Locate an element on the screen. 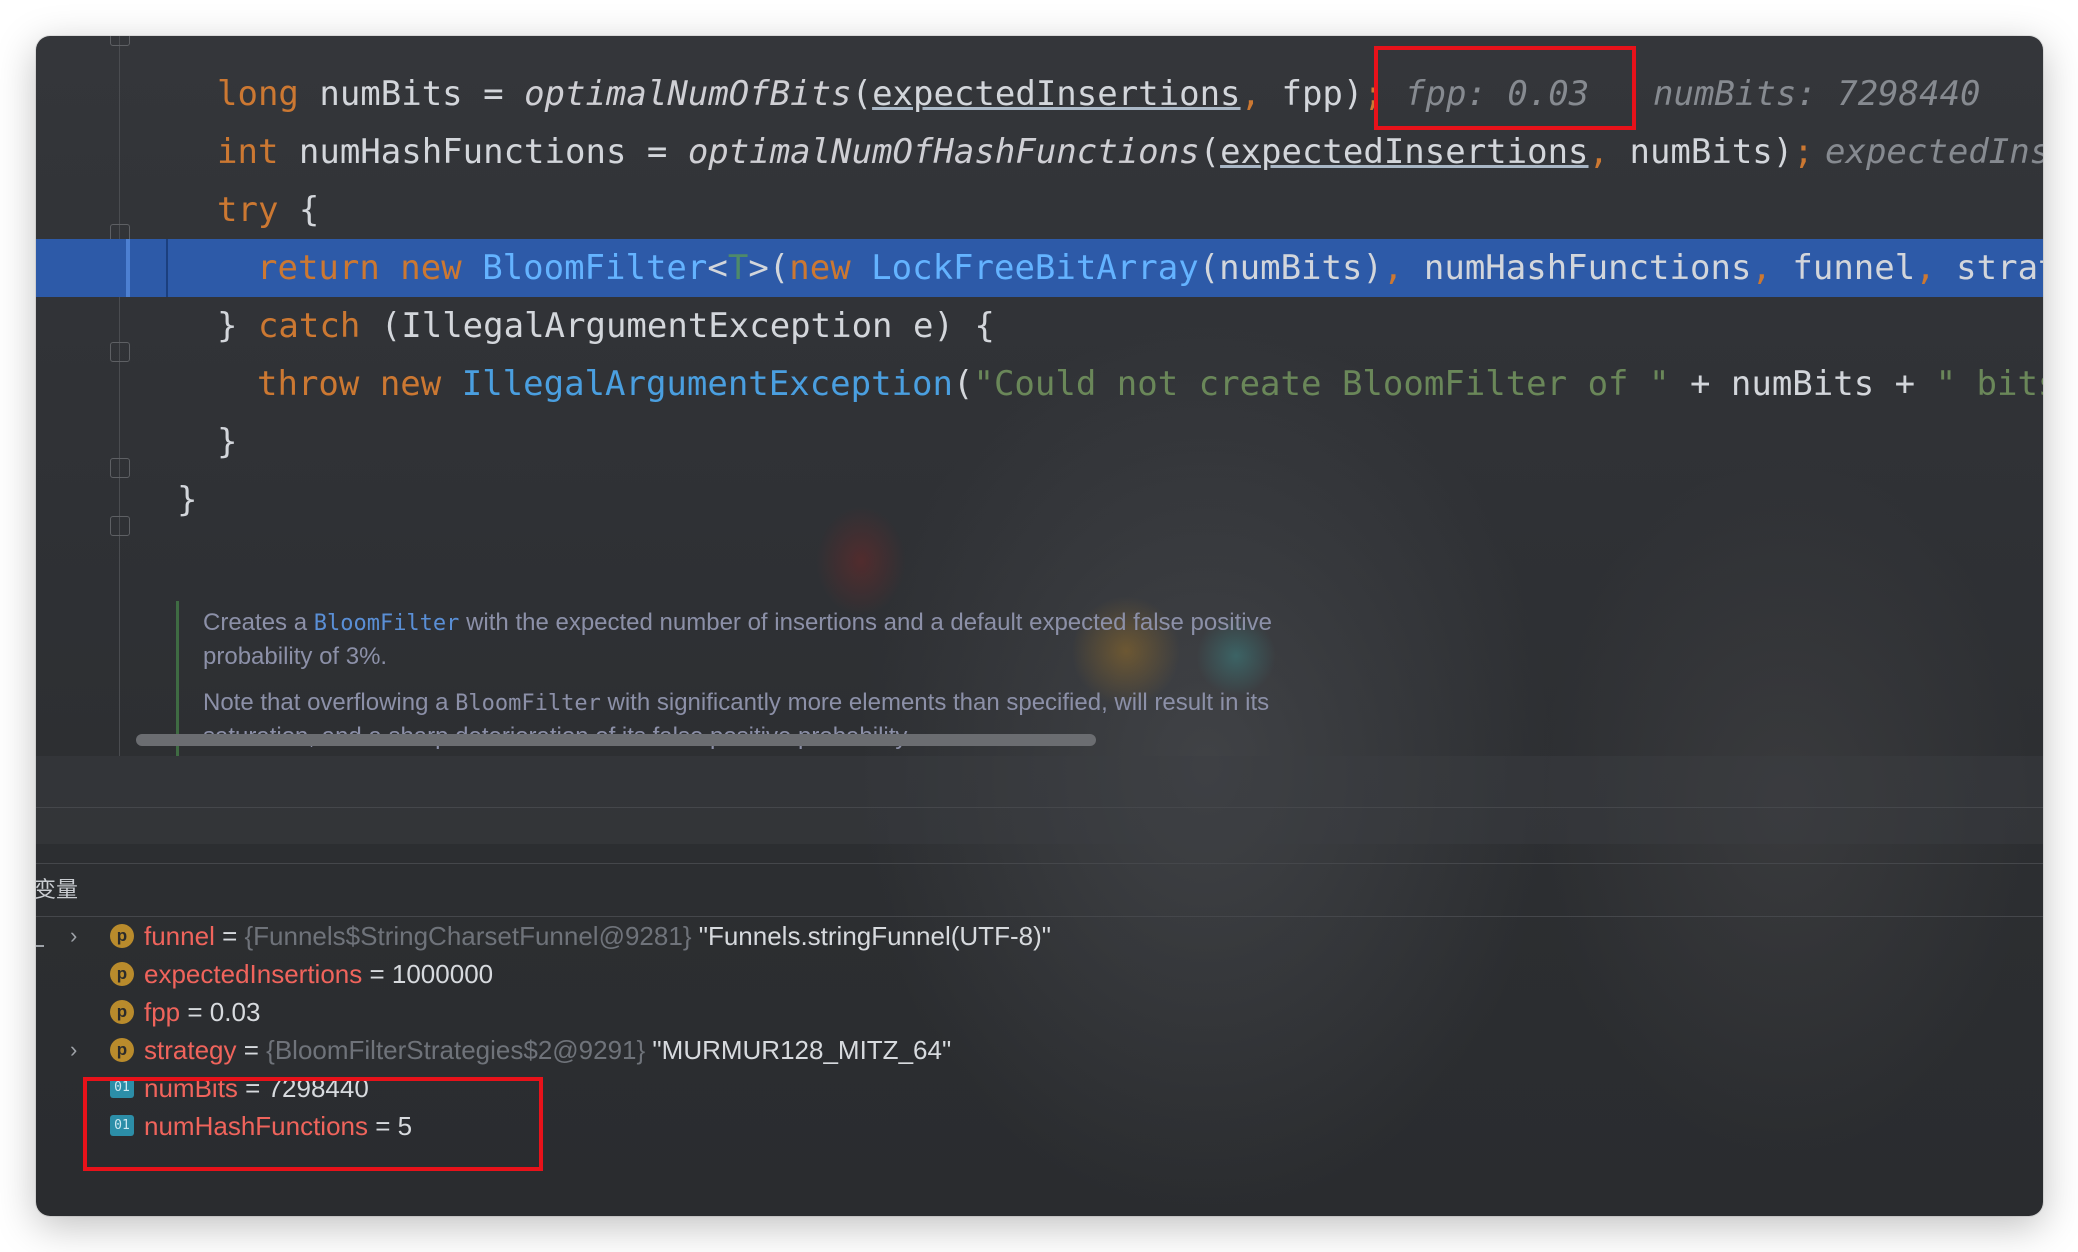 The height and width of the screenshot is (1252, 2078). keyword: int is located at coordinates (248, 152).